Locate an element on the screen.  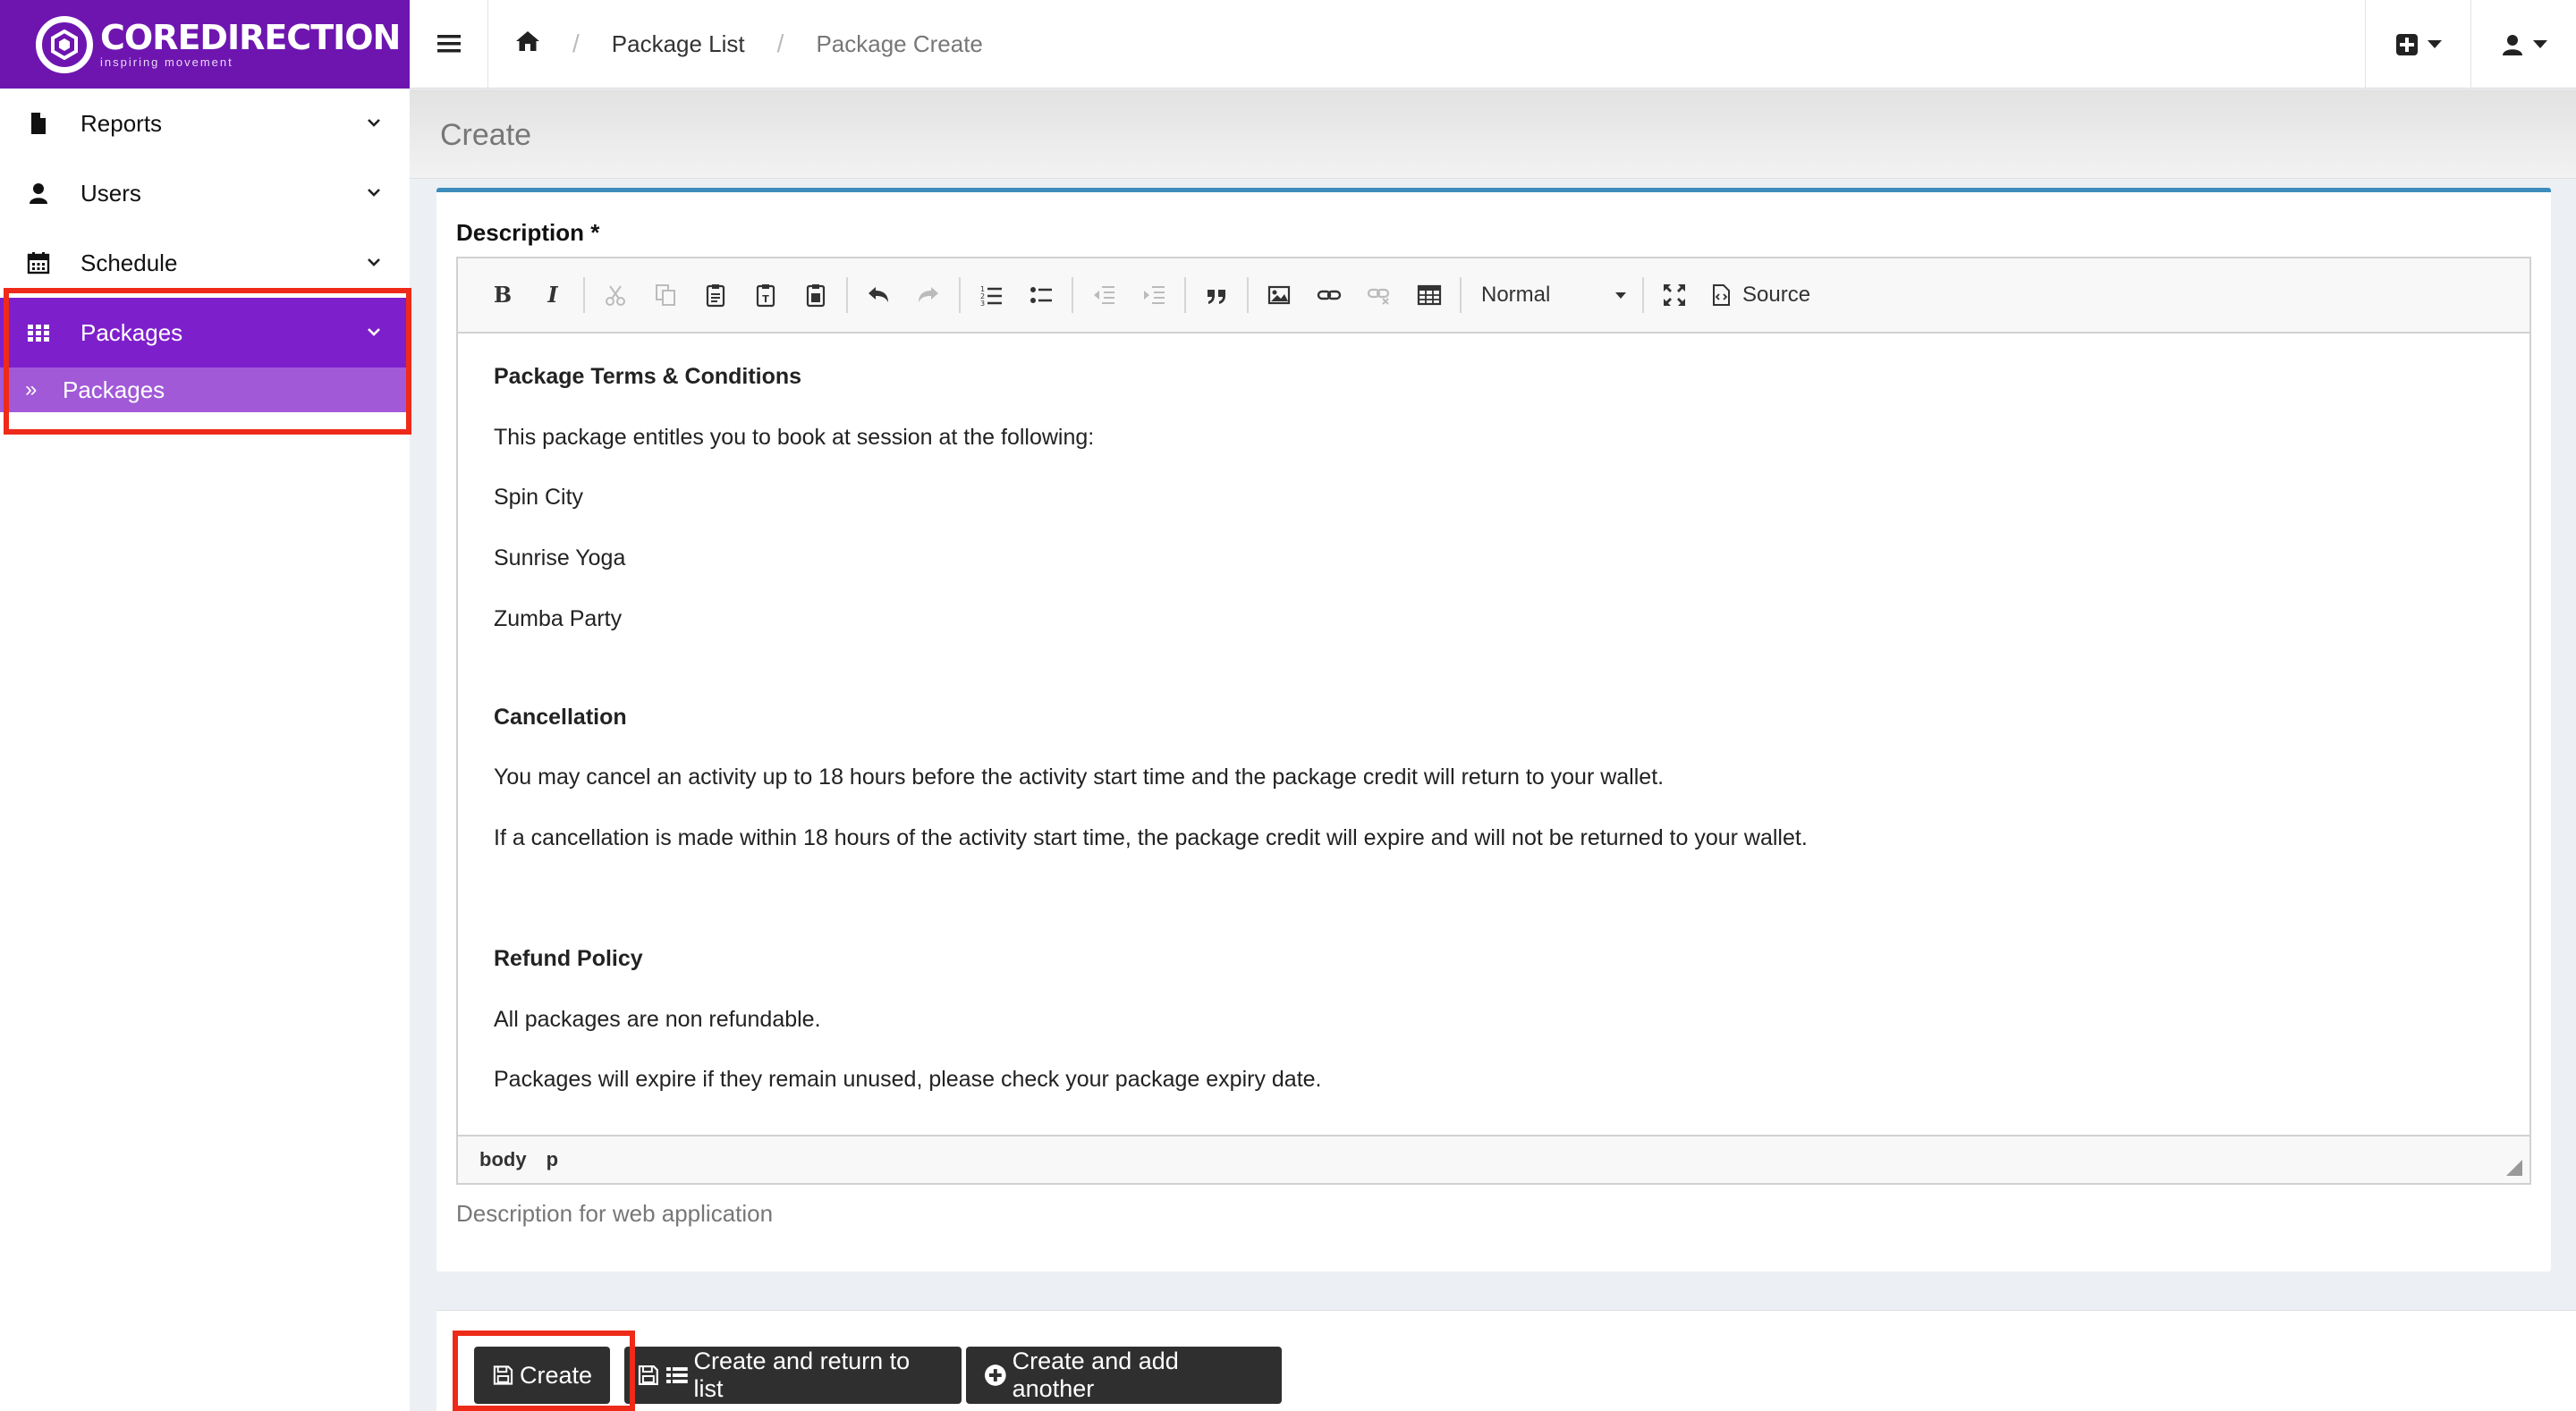
content-paragraph: Sunrise Yoga is located at coordinates (560, 558).